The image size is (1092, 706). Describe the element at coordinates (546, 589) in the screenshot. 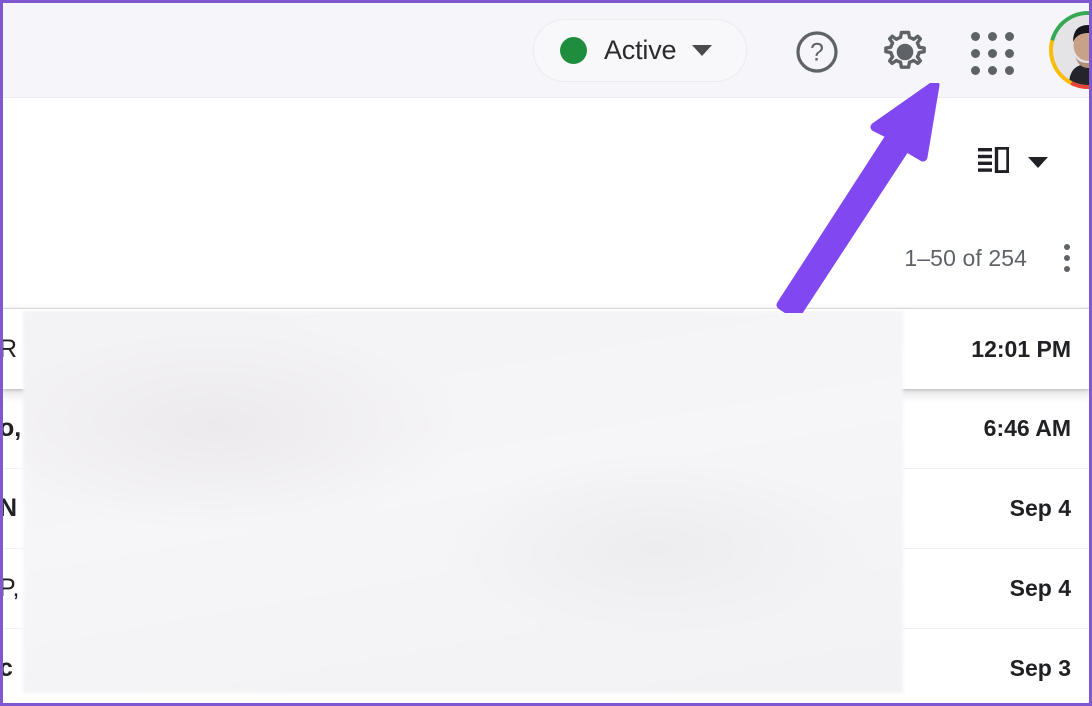

I see `mail-row: P, Sep 4` at that location.